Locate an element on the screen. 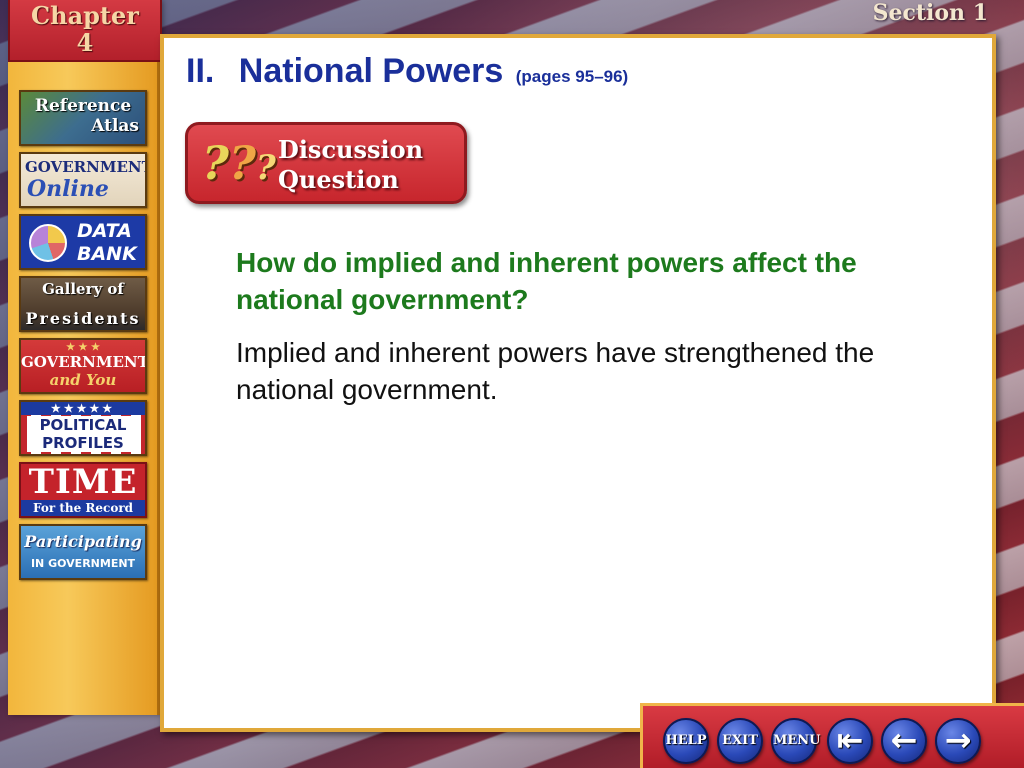 This screenshot has height=768, width=1024. badge-line1: Discussion is located at coordinates (351, 149).